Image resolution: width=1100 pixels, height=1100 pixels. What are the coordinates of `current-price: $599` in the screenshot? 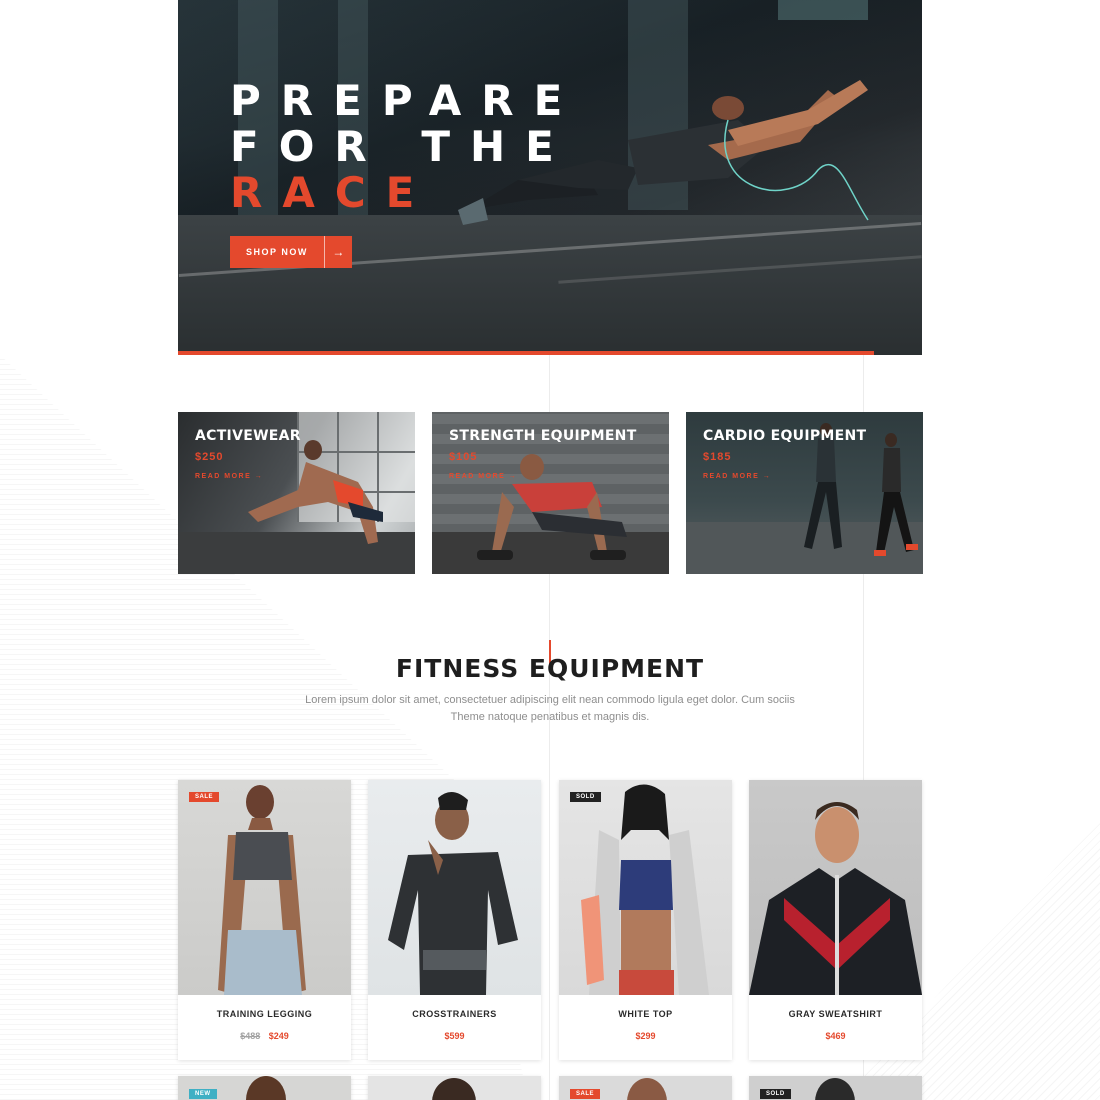 It's located at (454, 1036).